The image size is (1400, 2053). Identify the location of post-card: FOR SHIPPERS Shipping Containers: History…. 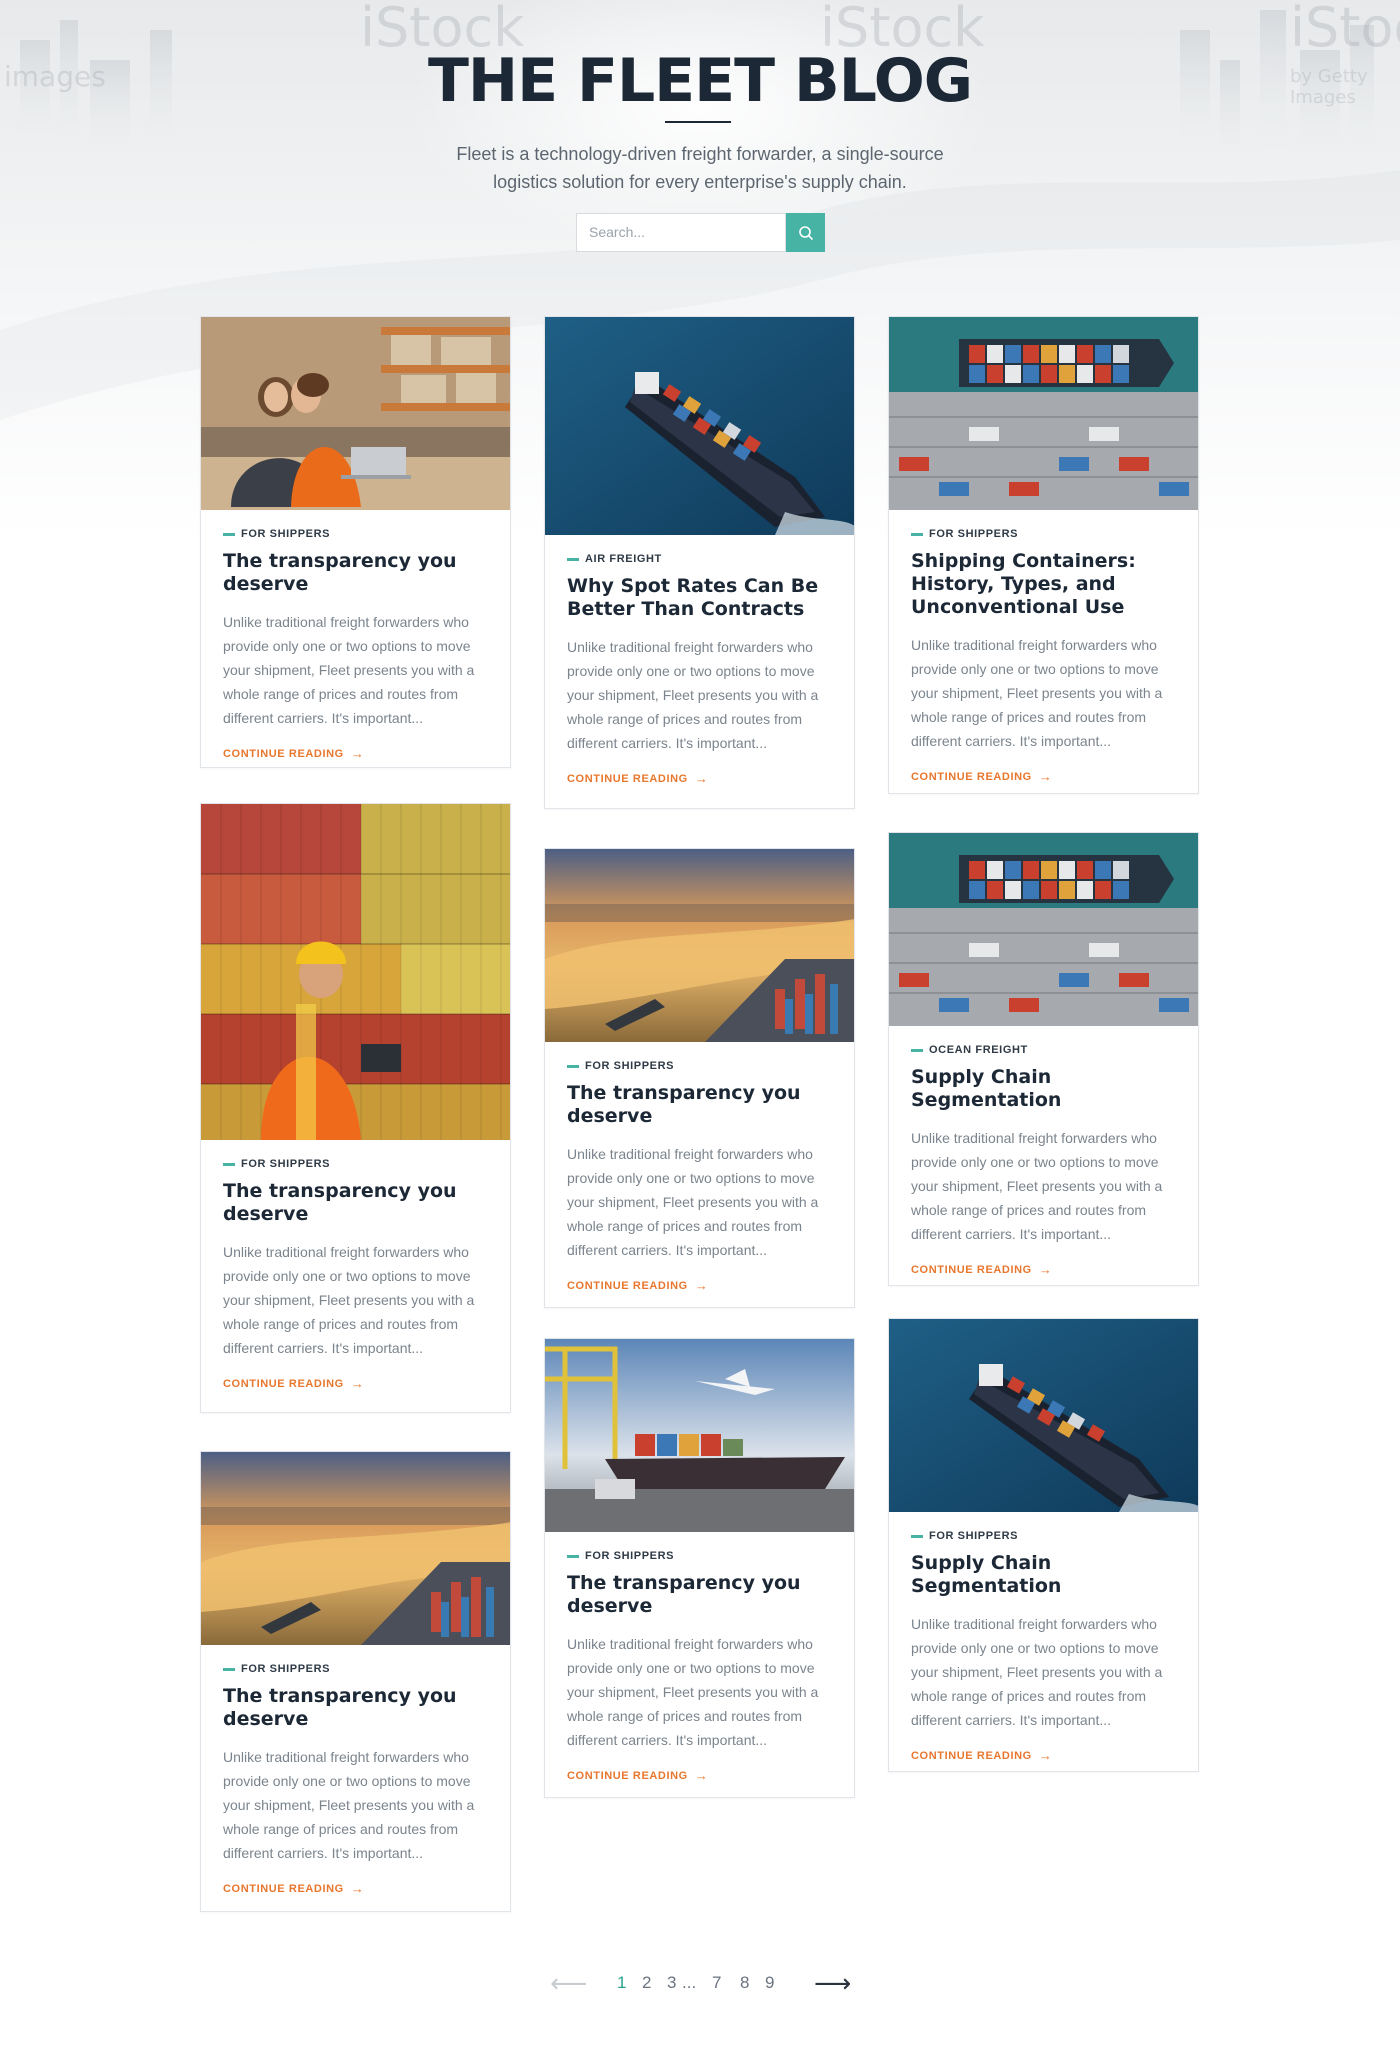
(1043, 555).